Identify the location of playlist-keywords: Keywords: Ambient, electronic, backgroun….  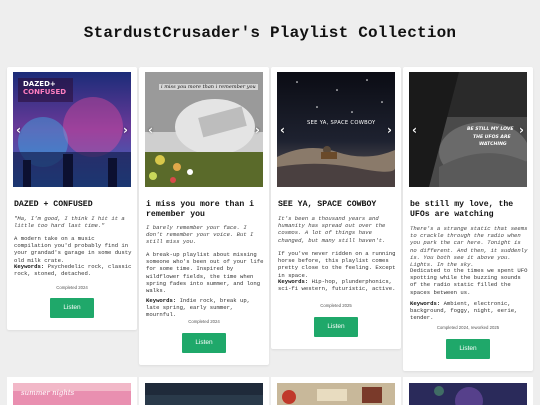
(469, 311).